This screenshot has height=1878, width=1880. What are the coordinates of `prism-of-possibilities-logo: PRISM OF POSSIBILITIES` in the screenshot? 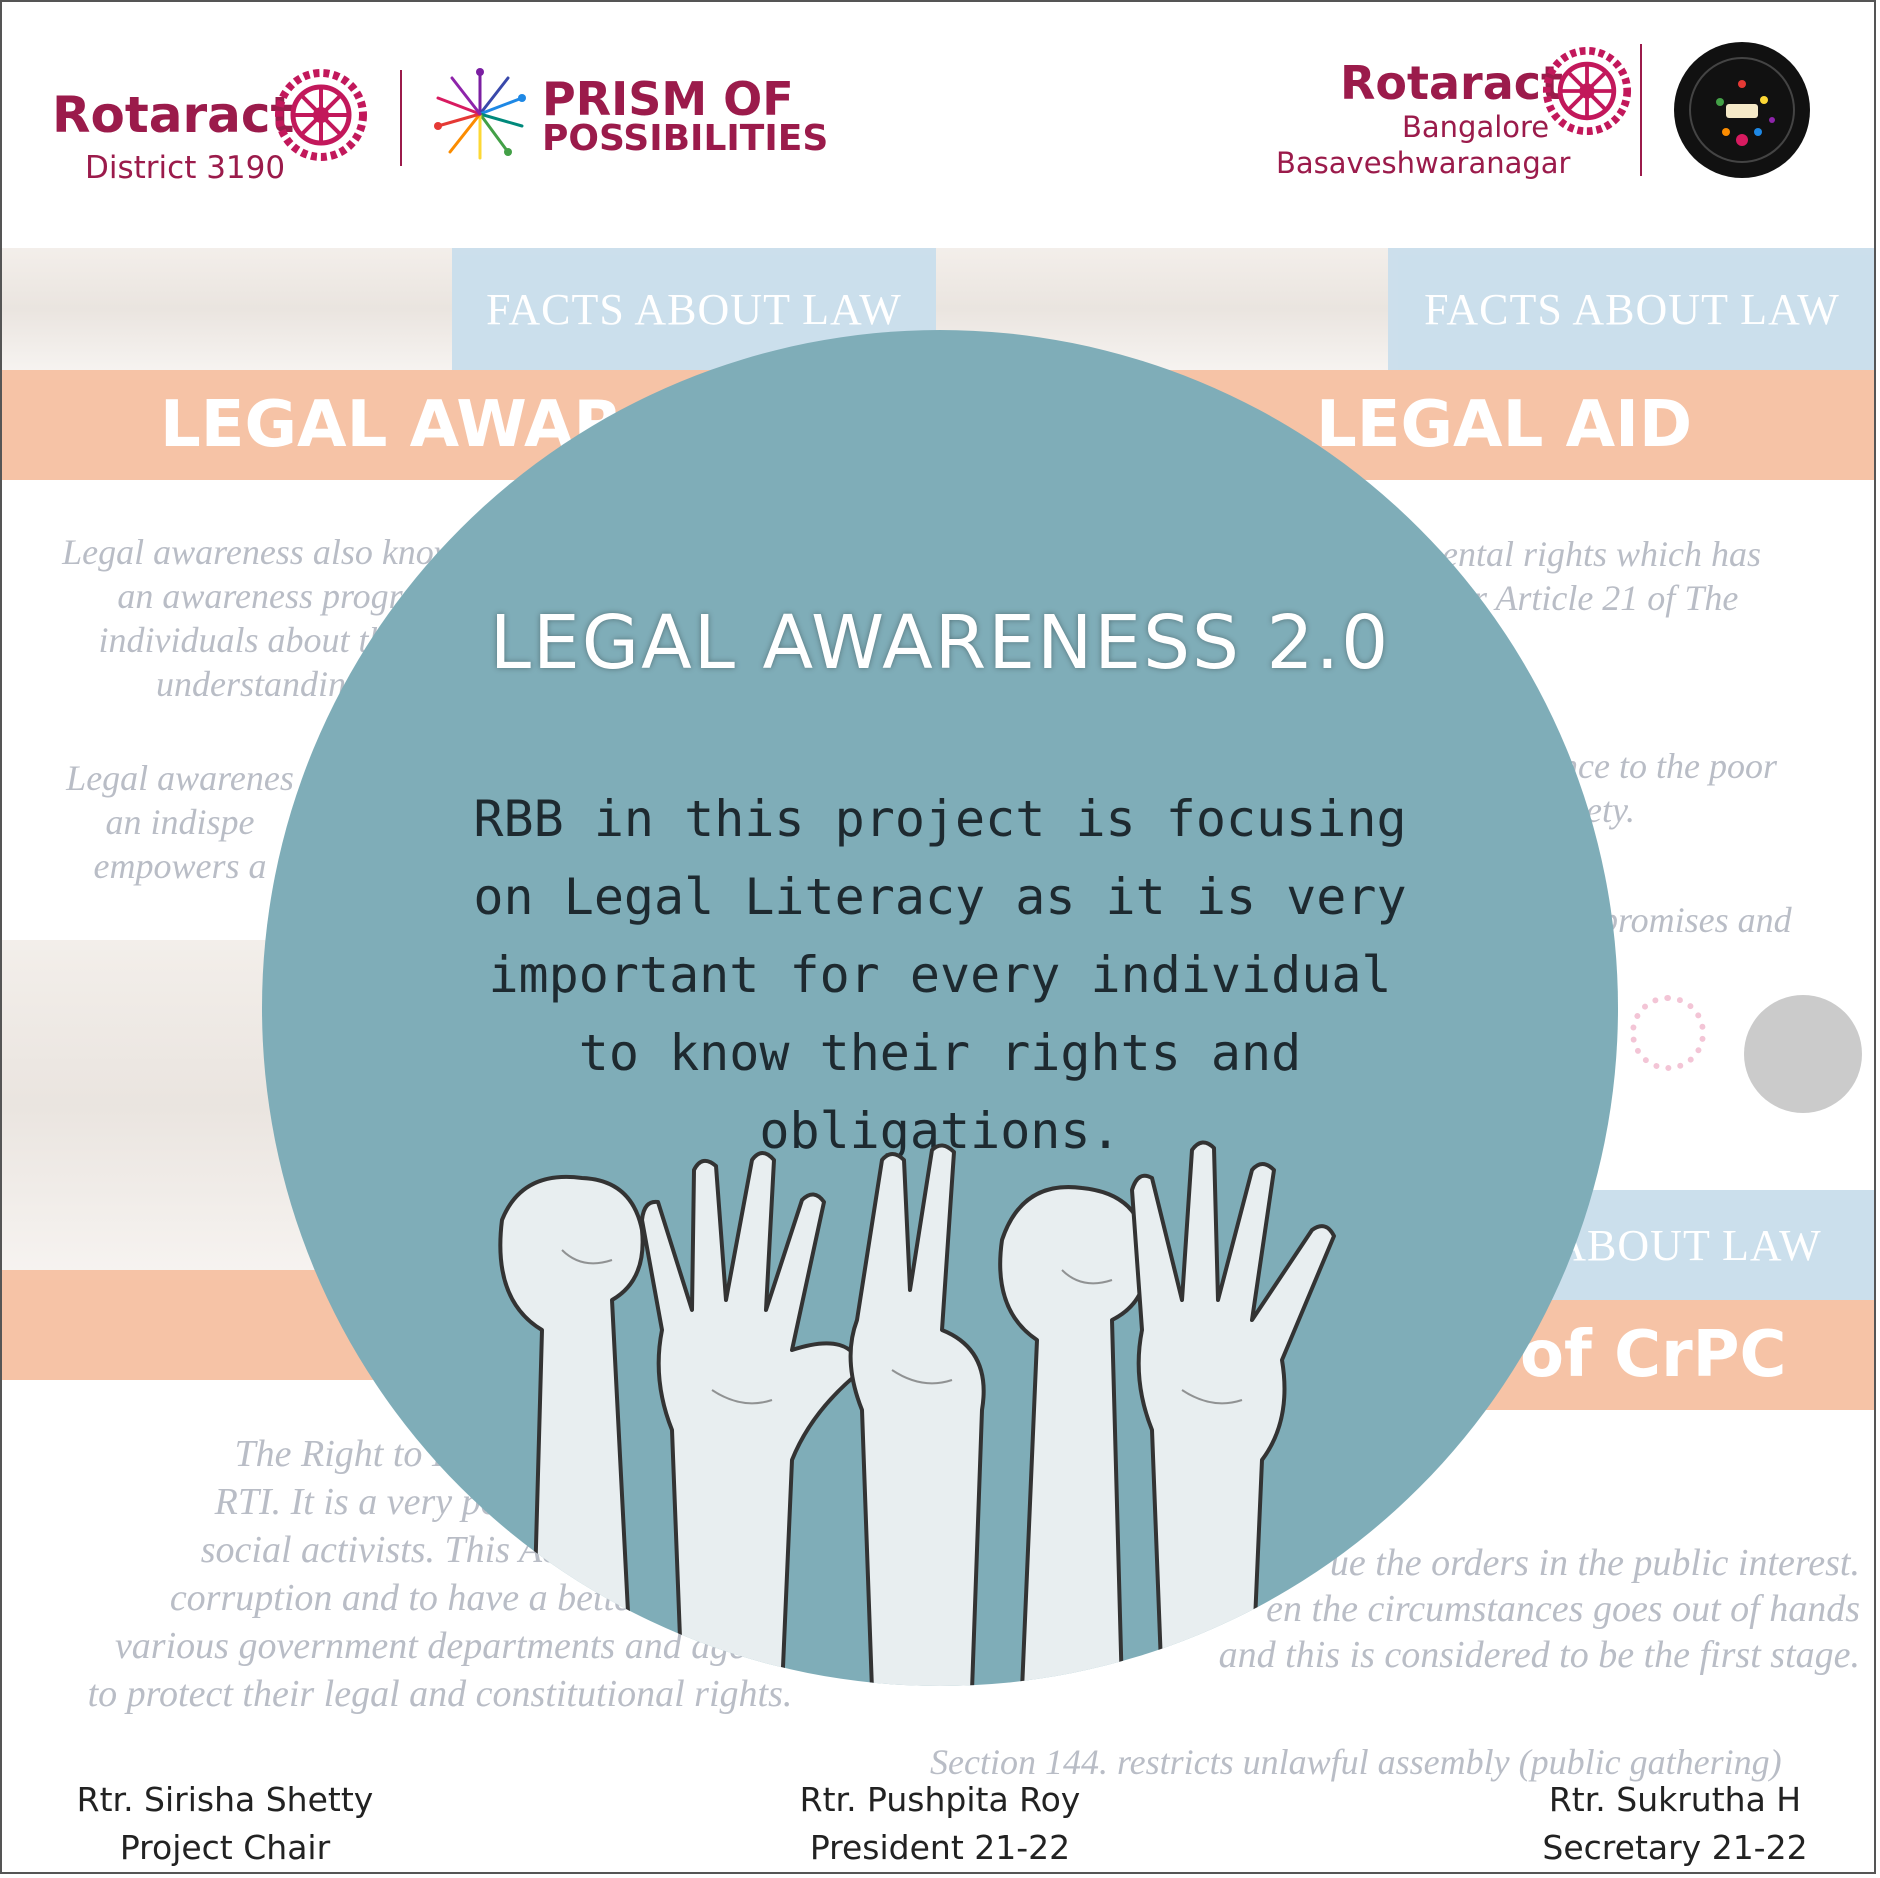 It's located at (629, 119).